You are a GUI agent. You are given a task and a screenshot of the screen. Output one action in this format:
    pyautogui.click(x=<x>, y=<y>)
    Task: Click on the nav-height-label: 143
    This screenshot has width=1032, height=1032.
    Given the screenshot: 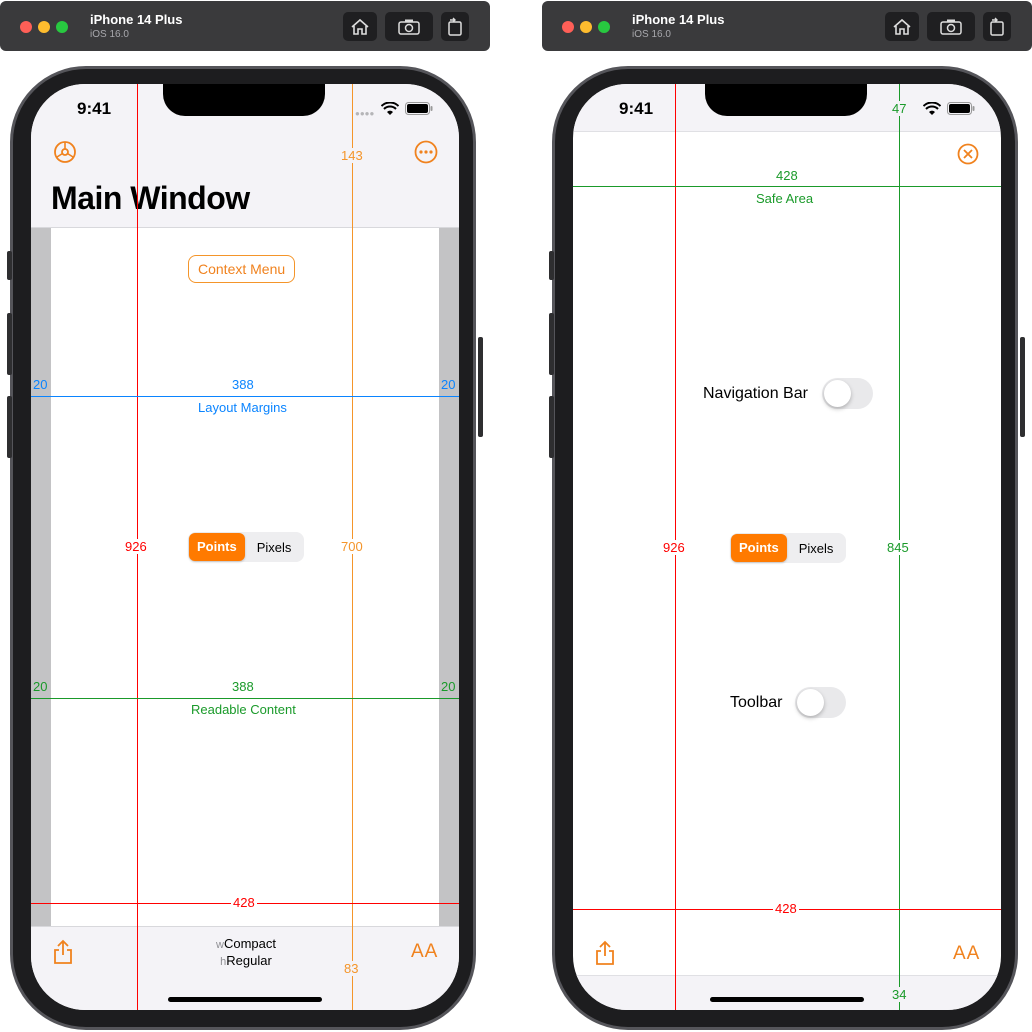 What is the action you would take?
    pyautogui.click(x=352, y=155)
    